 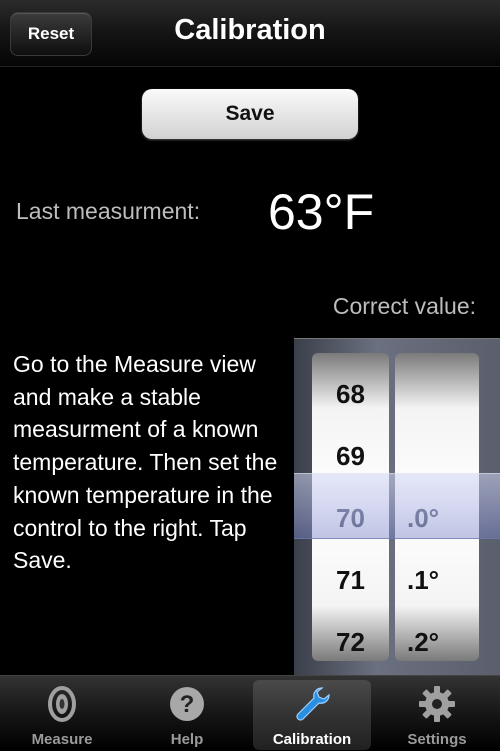 What do you see at coordinates (350, 518) in the screenshot?
I see `picker-option-selected: 70` at bounding box center [350, 518].